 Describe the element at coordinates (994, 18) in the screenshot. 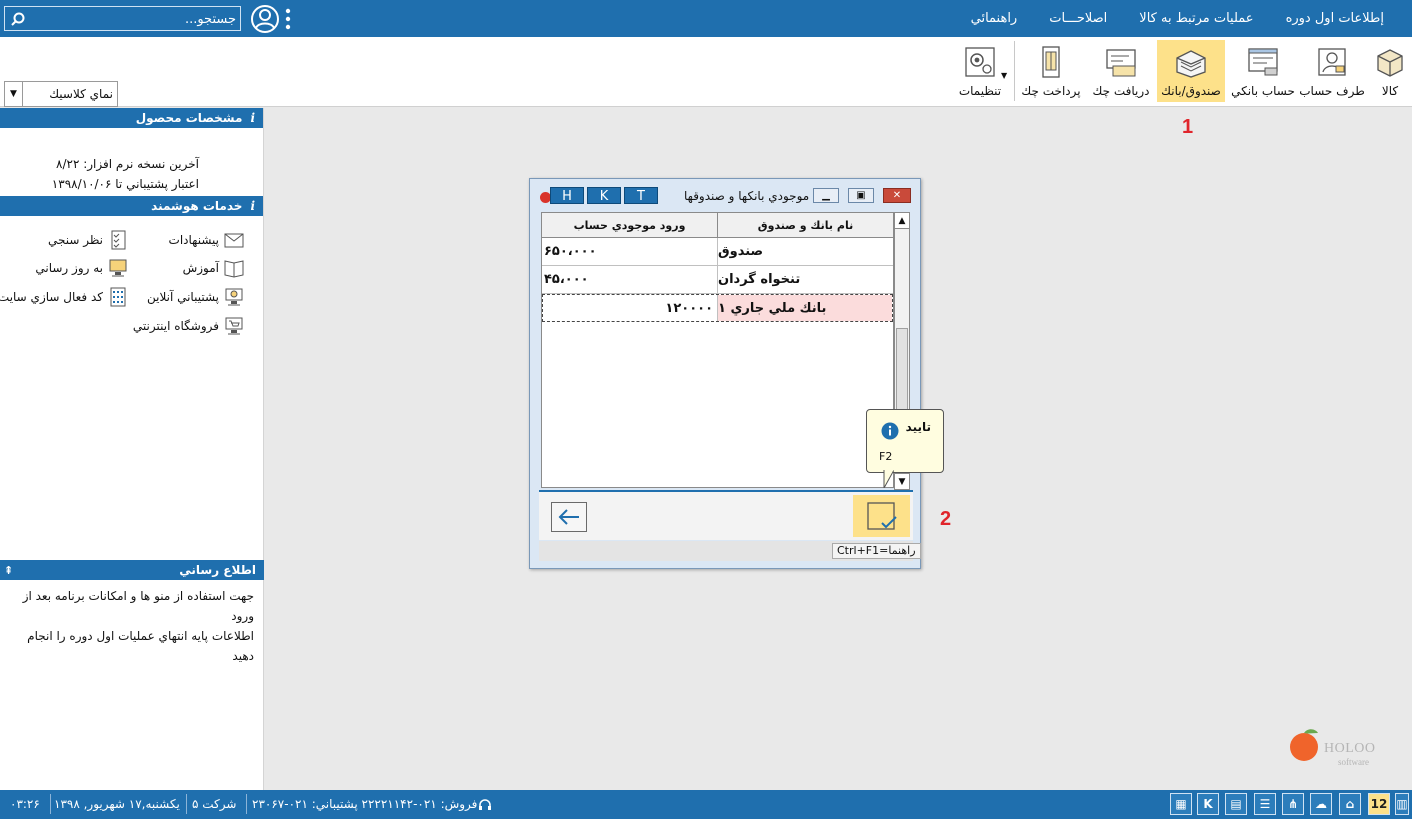

I see `menu-help: راهنمائي` at that location.